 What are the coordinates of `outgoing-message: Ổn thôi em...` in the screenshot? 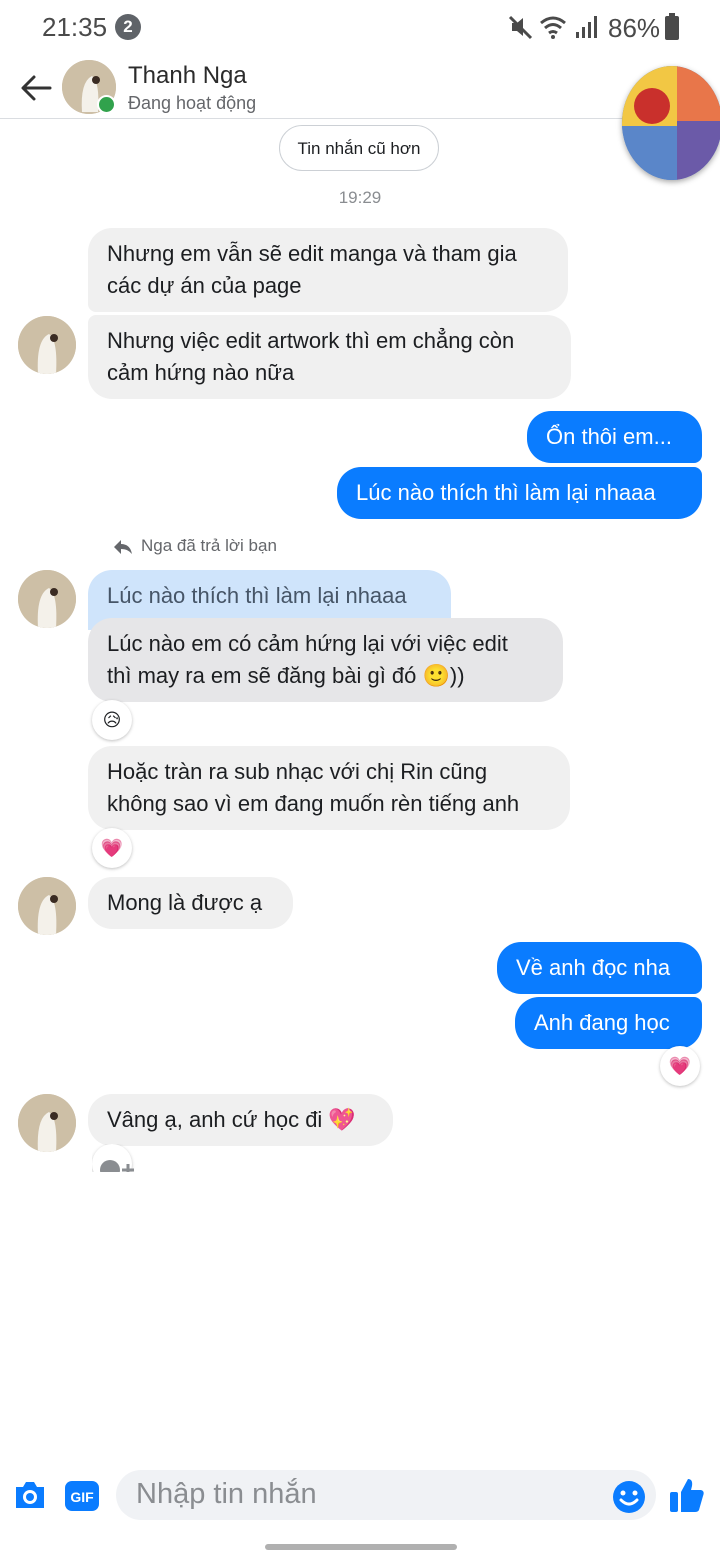 It's located at (614, 437).